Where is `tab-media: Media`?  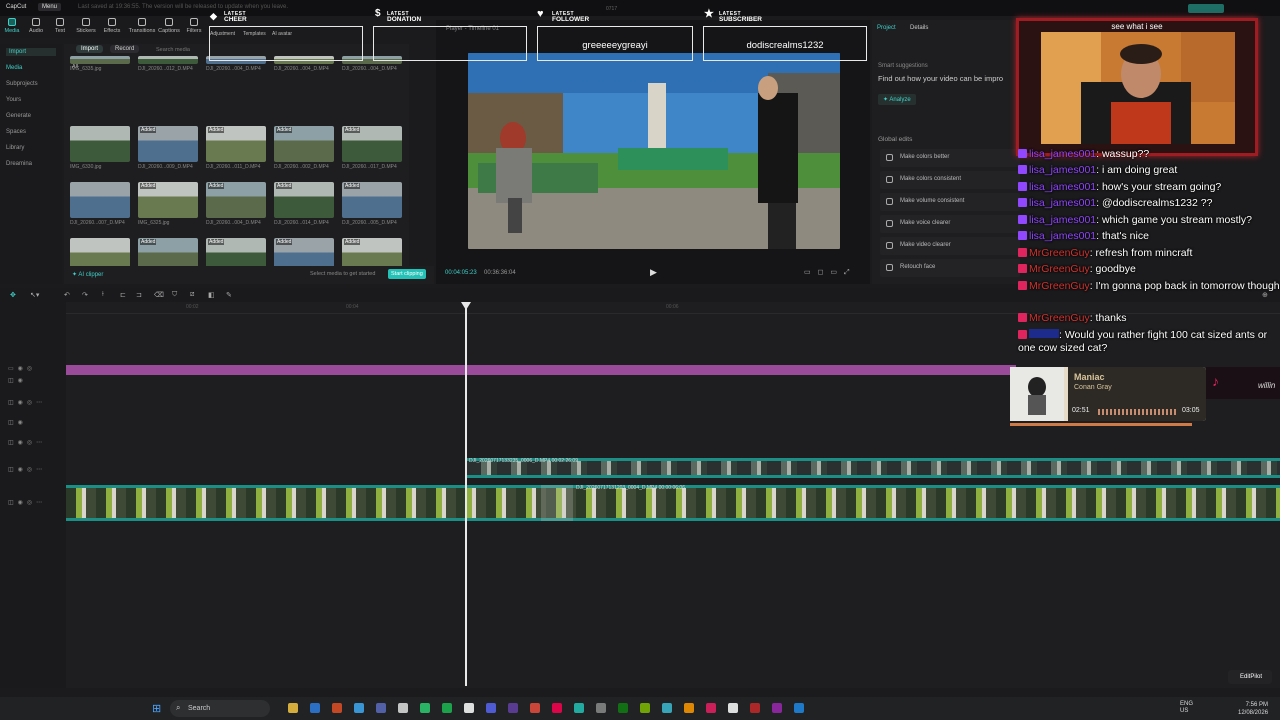
tab-media: Media is located at coordinates (12, 26).